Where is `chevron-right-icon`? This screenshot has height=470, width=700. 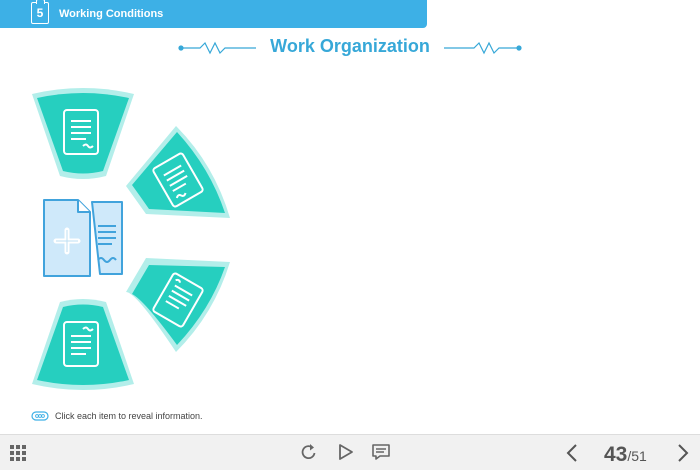 chevron-right-icon is located at coordinates (683, 453).